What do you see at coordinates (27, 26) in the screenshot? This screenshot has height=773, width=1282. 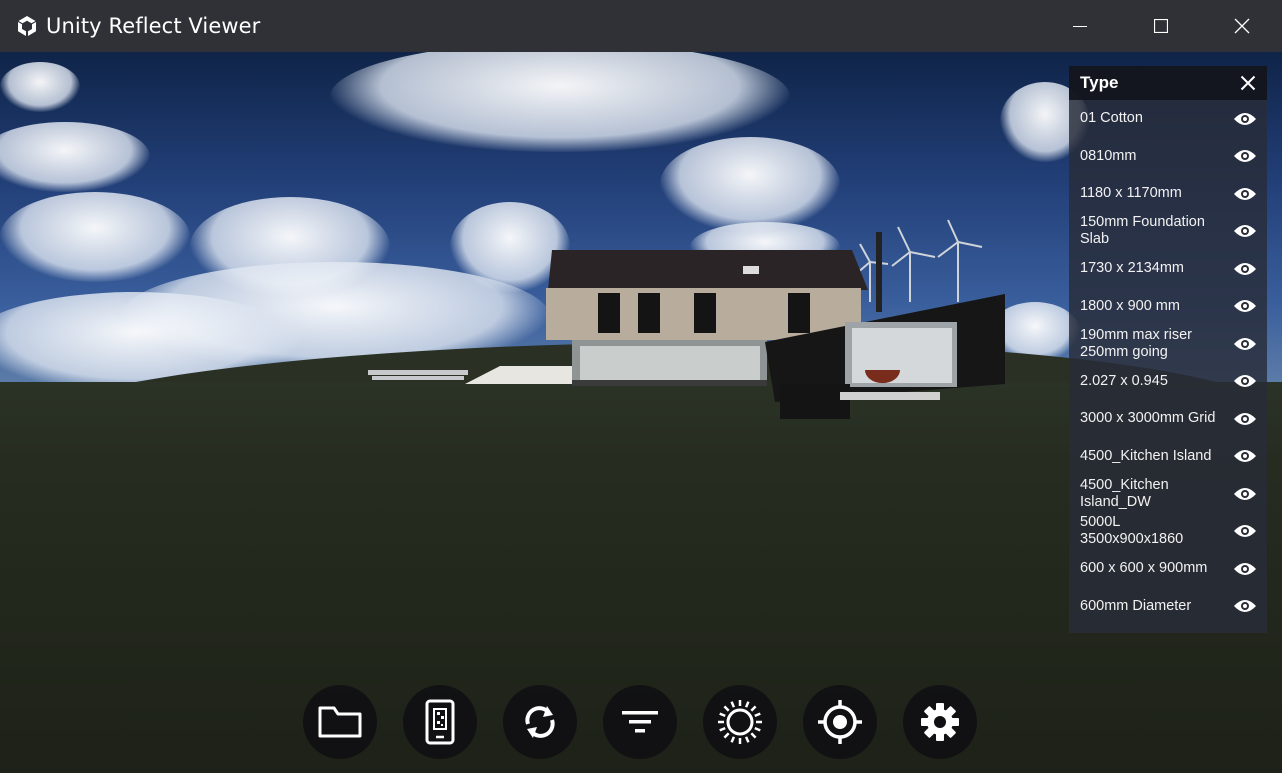 I see `unity-logo-icon` at bounding box center [27, 26].